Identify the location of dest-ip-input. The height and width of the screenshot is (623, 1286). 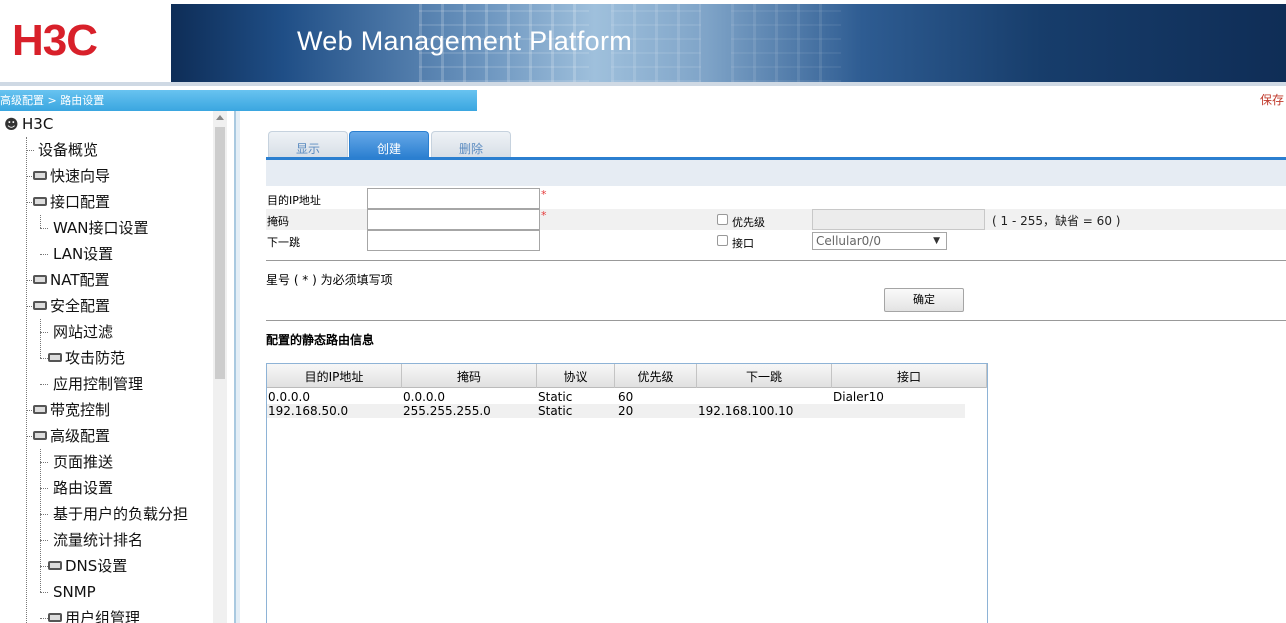
(453, 198).